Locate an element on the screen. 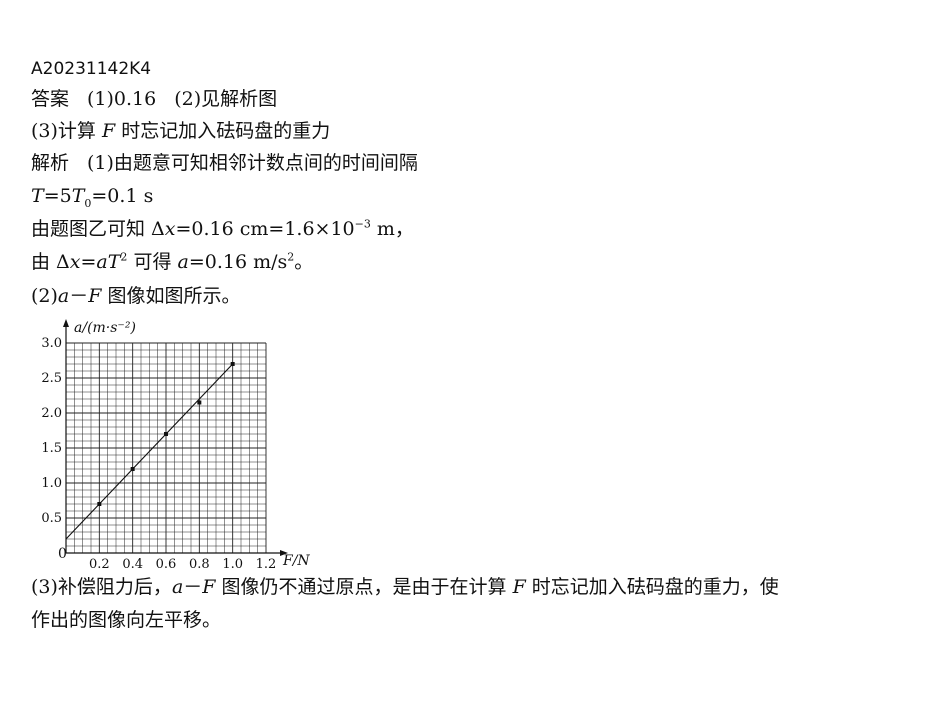  x-tick-label: 0.6 is located at coordinates (166, 563).